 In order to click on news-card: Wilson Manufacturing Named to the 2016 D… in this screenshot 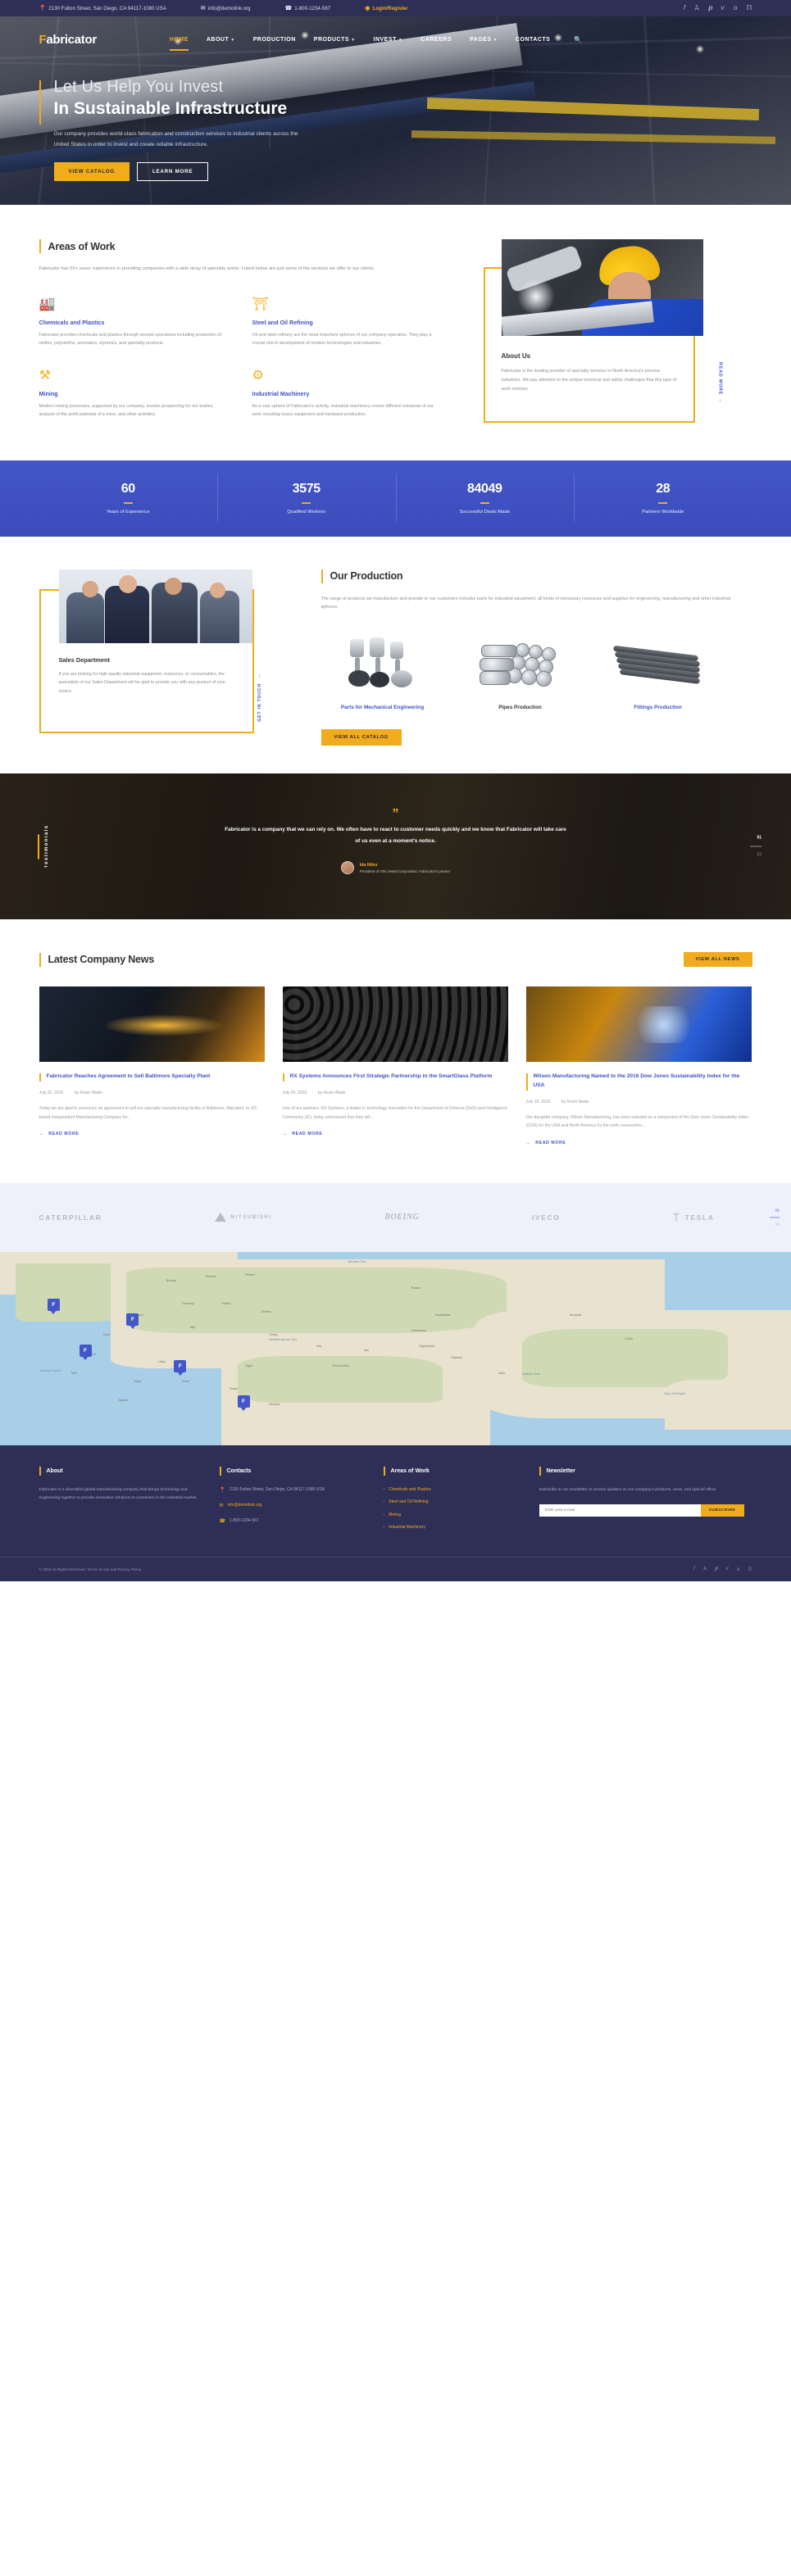, I will do `click(638, 1065)`.